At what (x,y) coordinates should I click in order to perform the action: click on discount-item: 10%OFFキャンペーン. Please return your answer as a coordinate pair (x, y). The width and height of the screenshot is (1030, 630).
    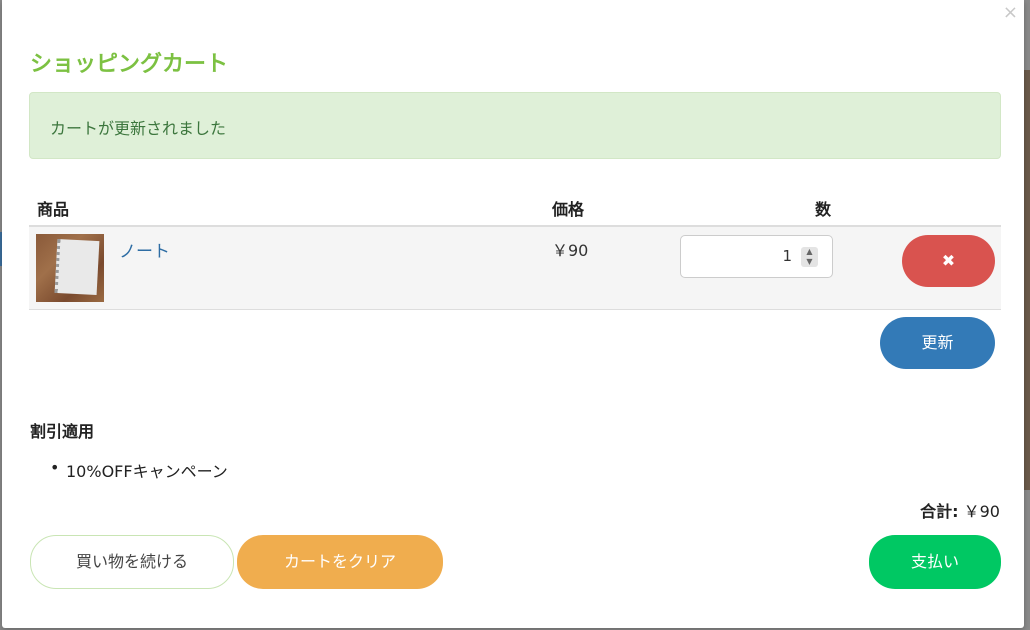
    Looking at the image, I should click on (147, 471).